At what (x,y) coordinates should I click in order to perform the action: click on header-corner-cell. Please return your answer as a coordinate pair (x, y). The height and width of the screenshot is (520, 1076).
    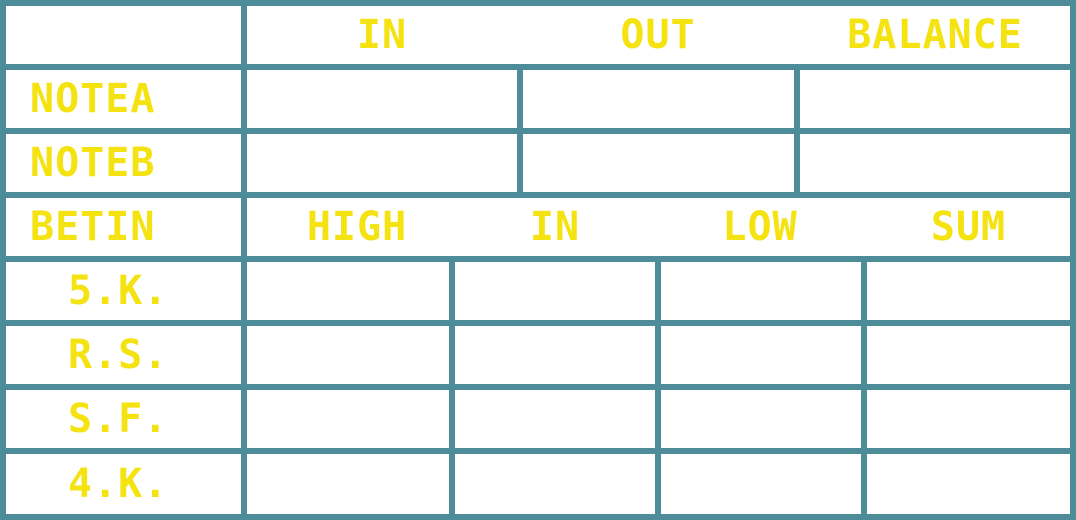
    Looking at the image, I should click on (123, 35).